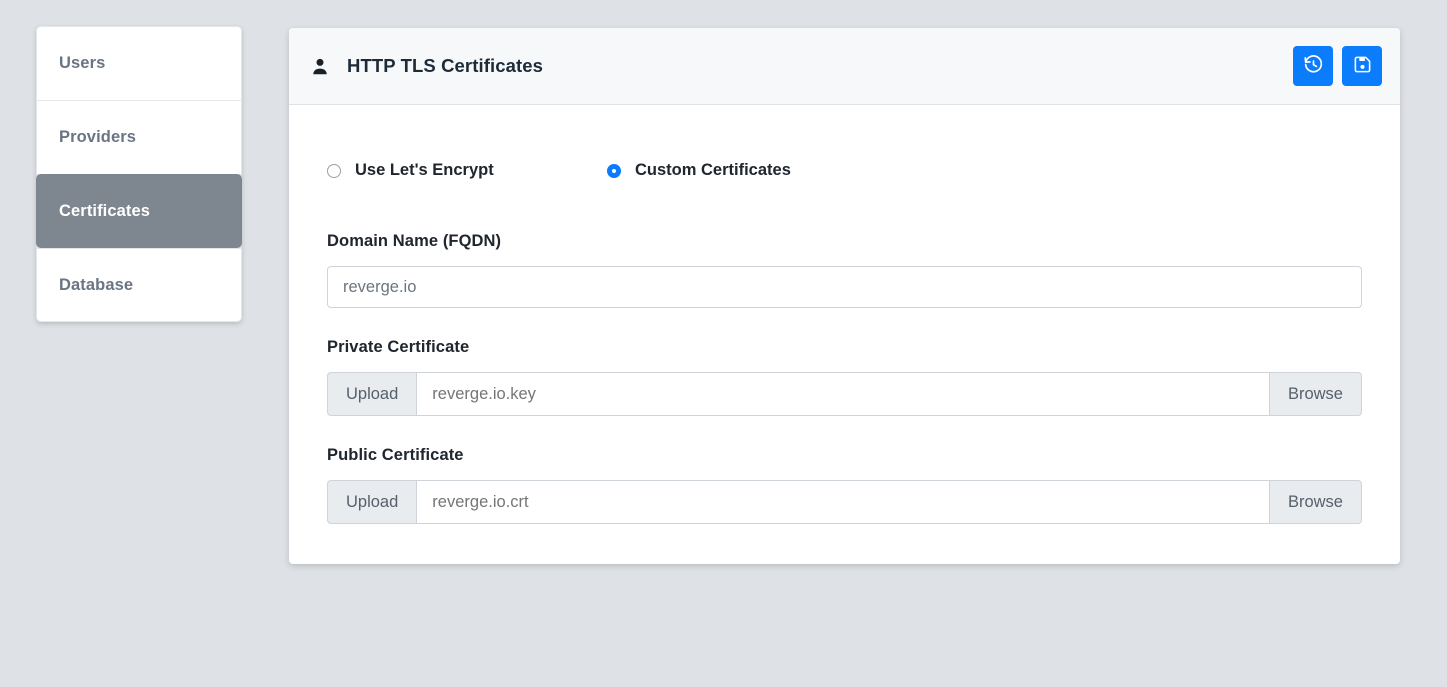  I want to click on field-label: Public Certificate, so click(395, 455).